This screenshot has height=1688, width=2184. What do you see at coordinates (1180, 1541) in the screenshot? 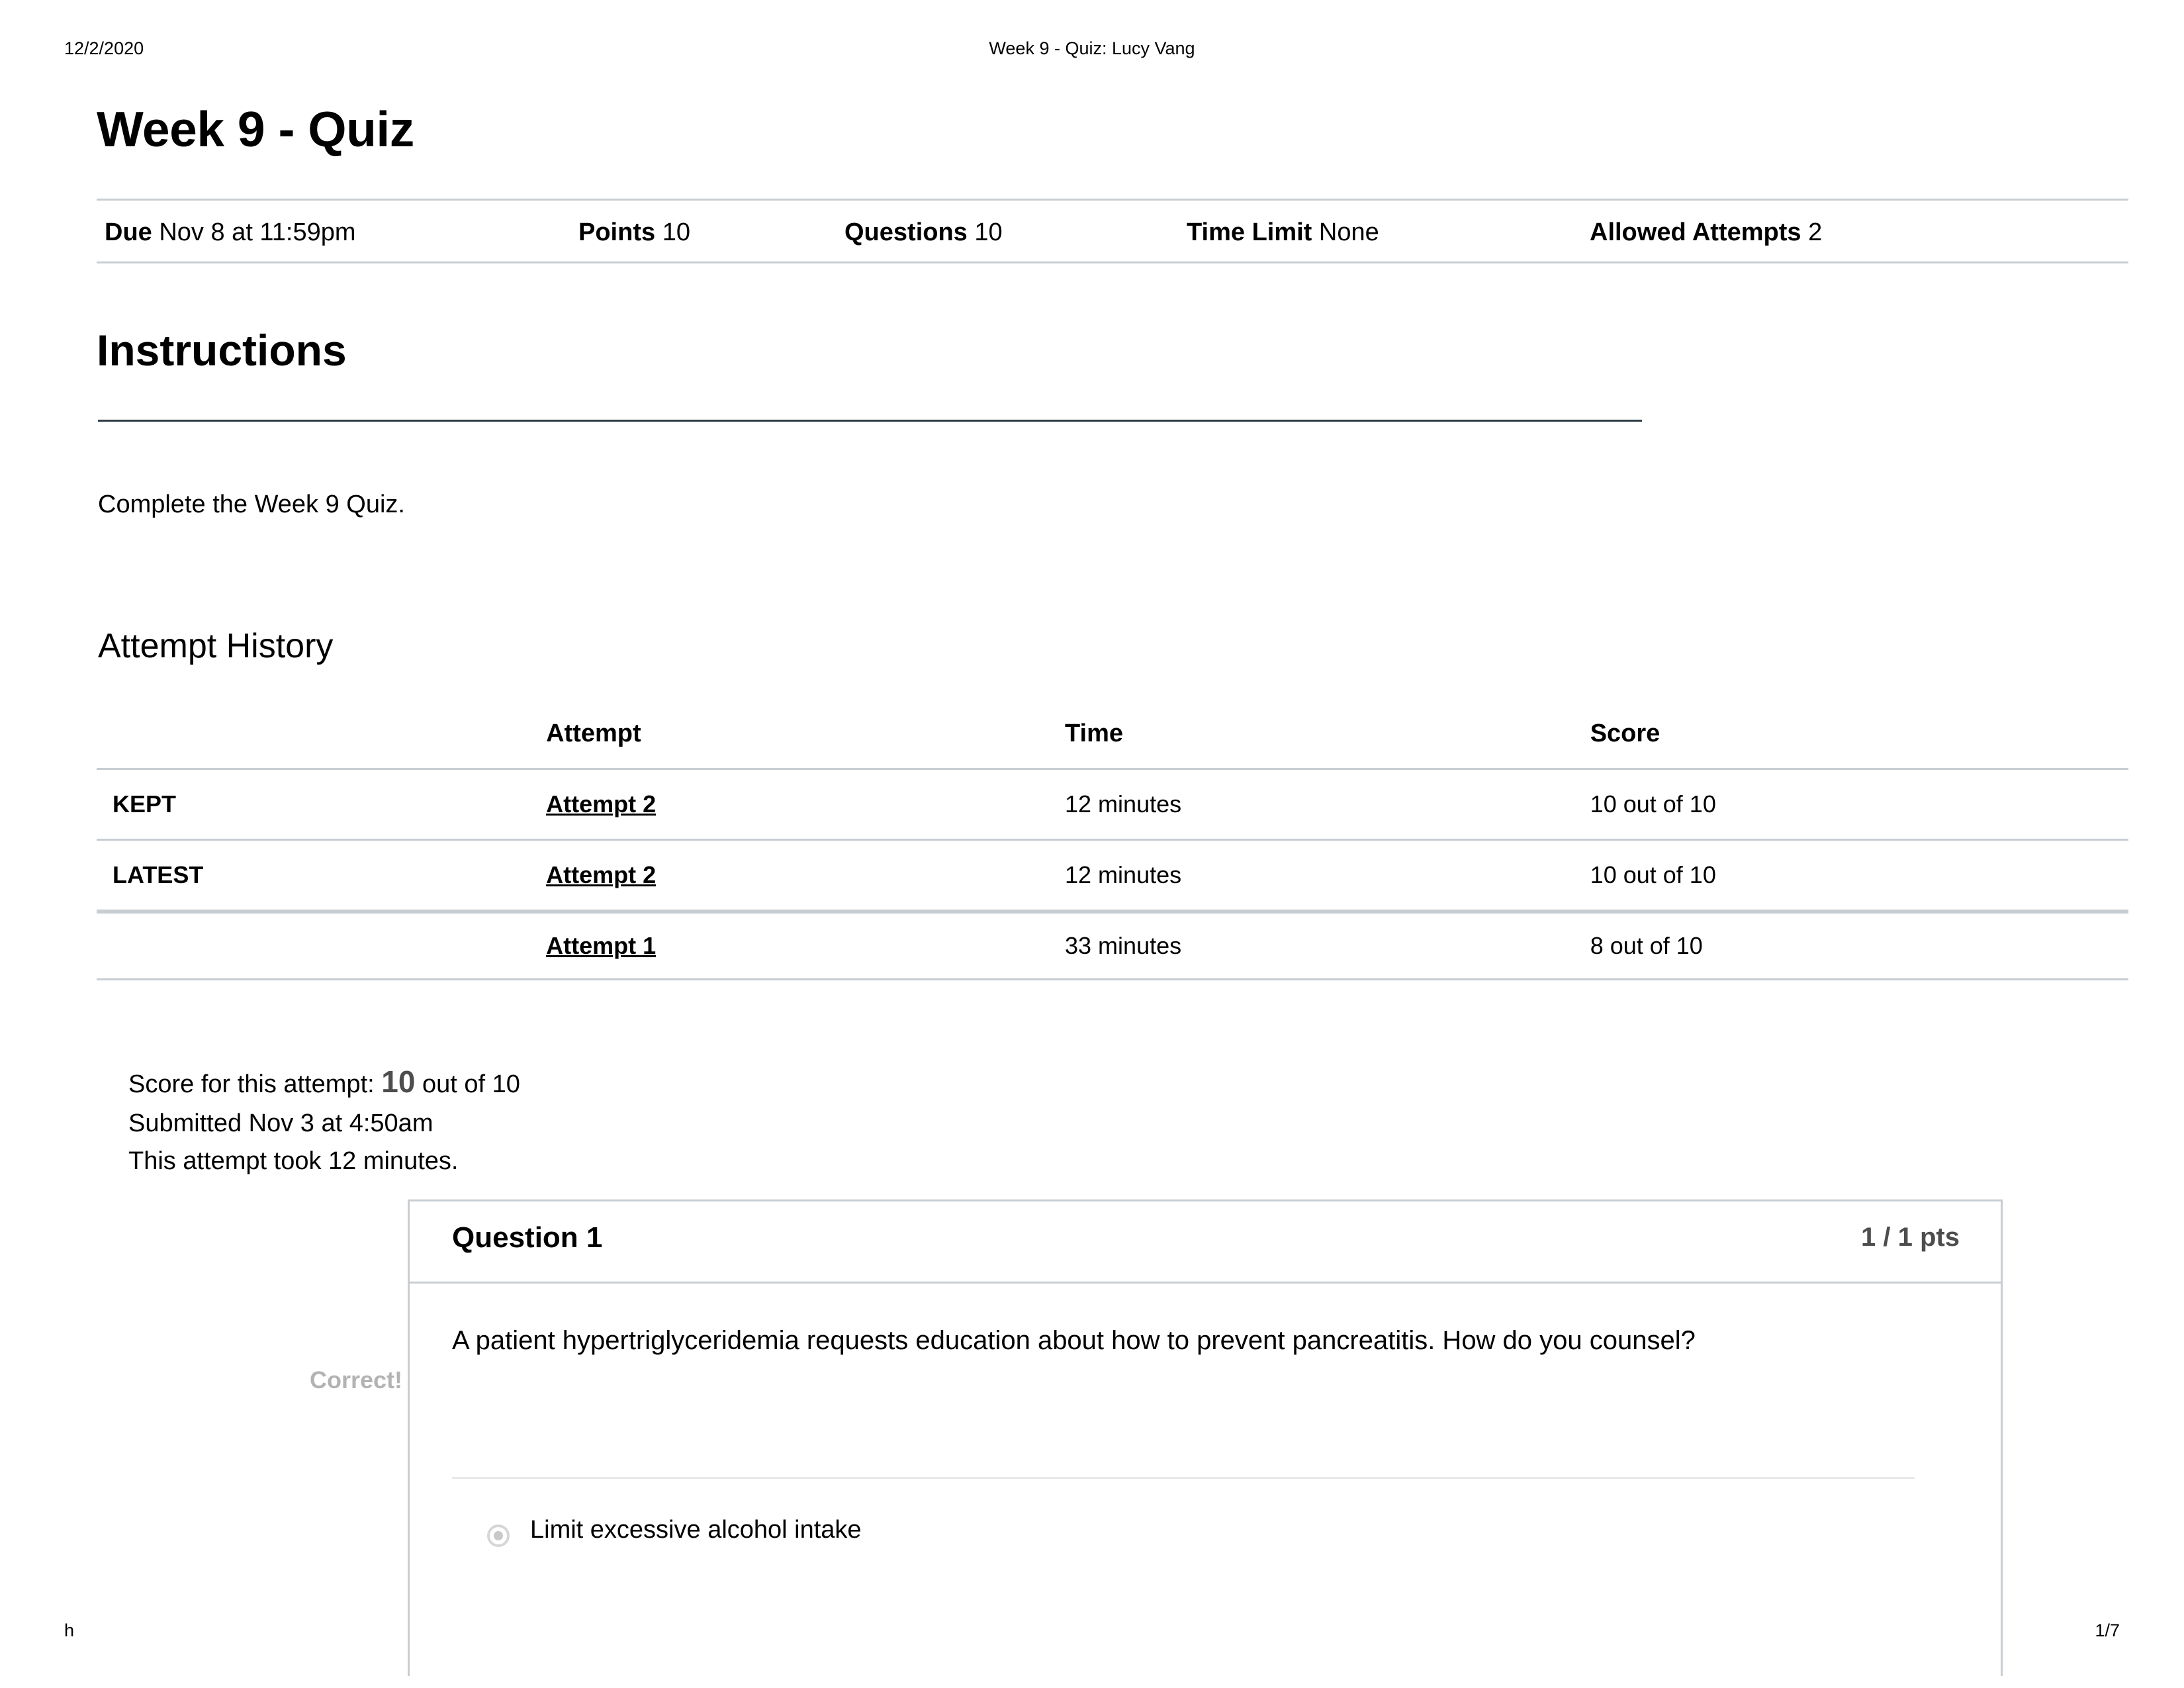
I see `answer-option: Limit excessive alcohol intake` at bounding box center [1180, 1541].